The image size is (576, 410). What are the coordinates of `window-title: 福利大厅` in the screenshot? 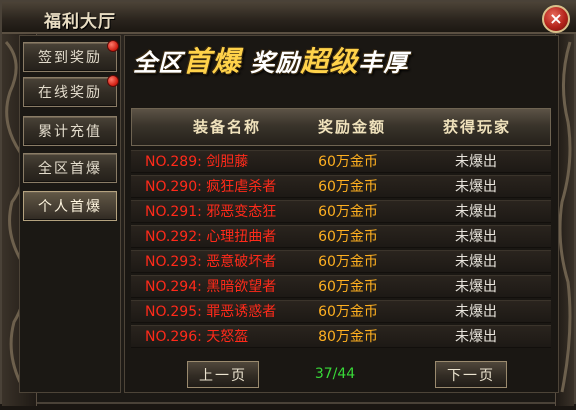 It's located at (80, 22).